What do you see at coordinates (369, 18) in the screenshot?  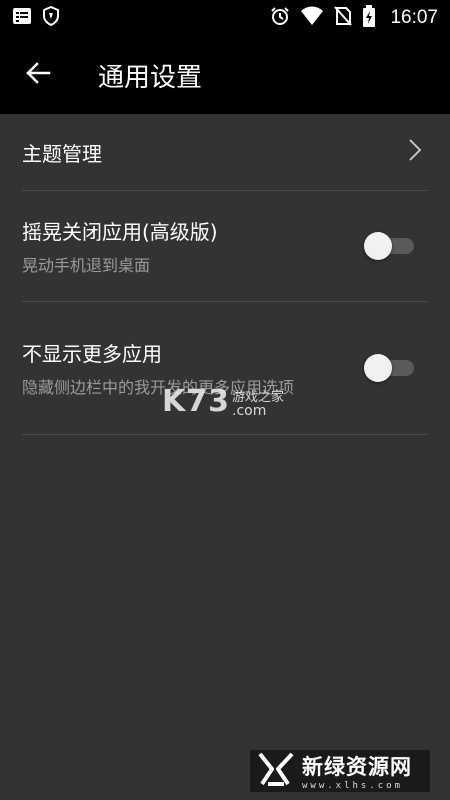 I see `battery-charging-icon` at bounding box center [369, 18].